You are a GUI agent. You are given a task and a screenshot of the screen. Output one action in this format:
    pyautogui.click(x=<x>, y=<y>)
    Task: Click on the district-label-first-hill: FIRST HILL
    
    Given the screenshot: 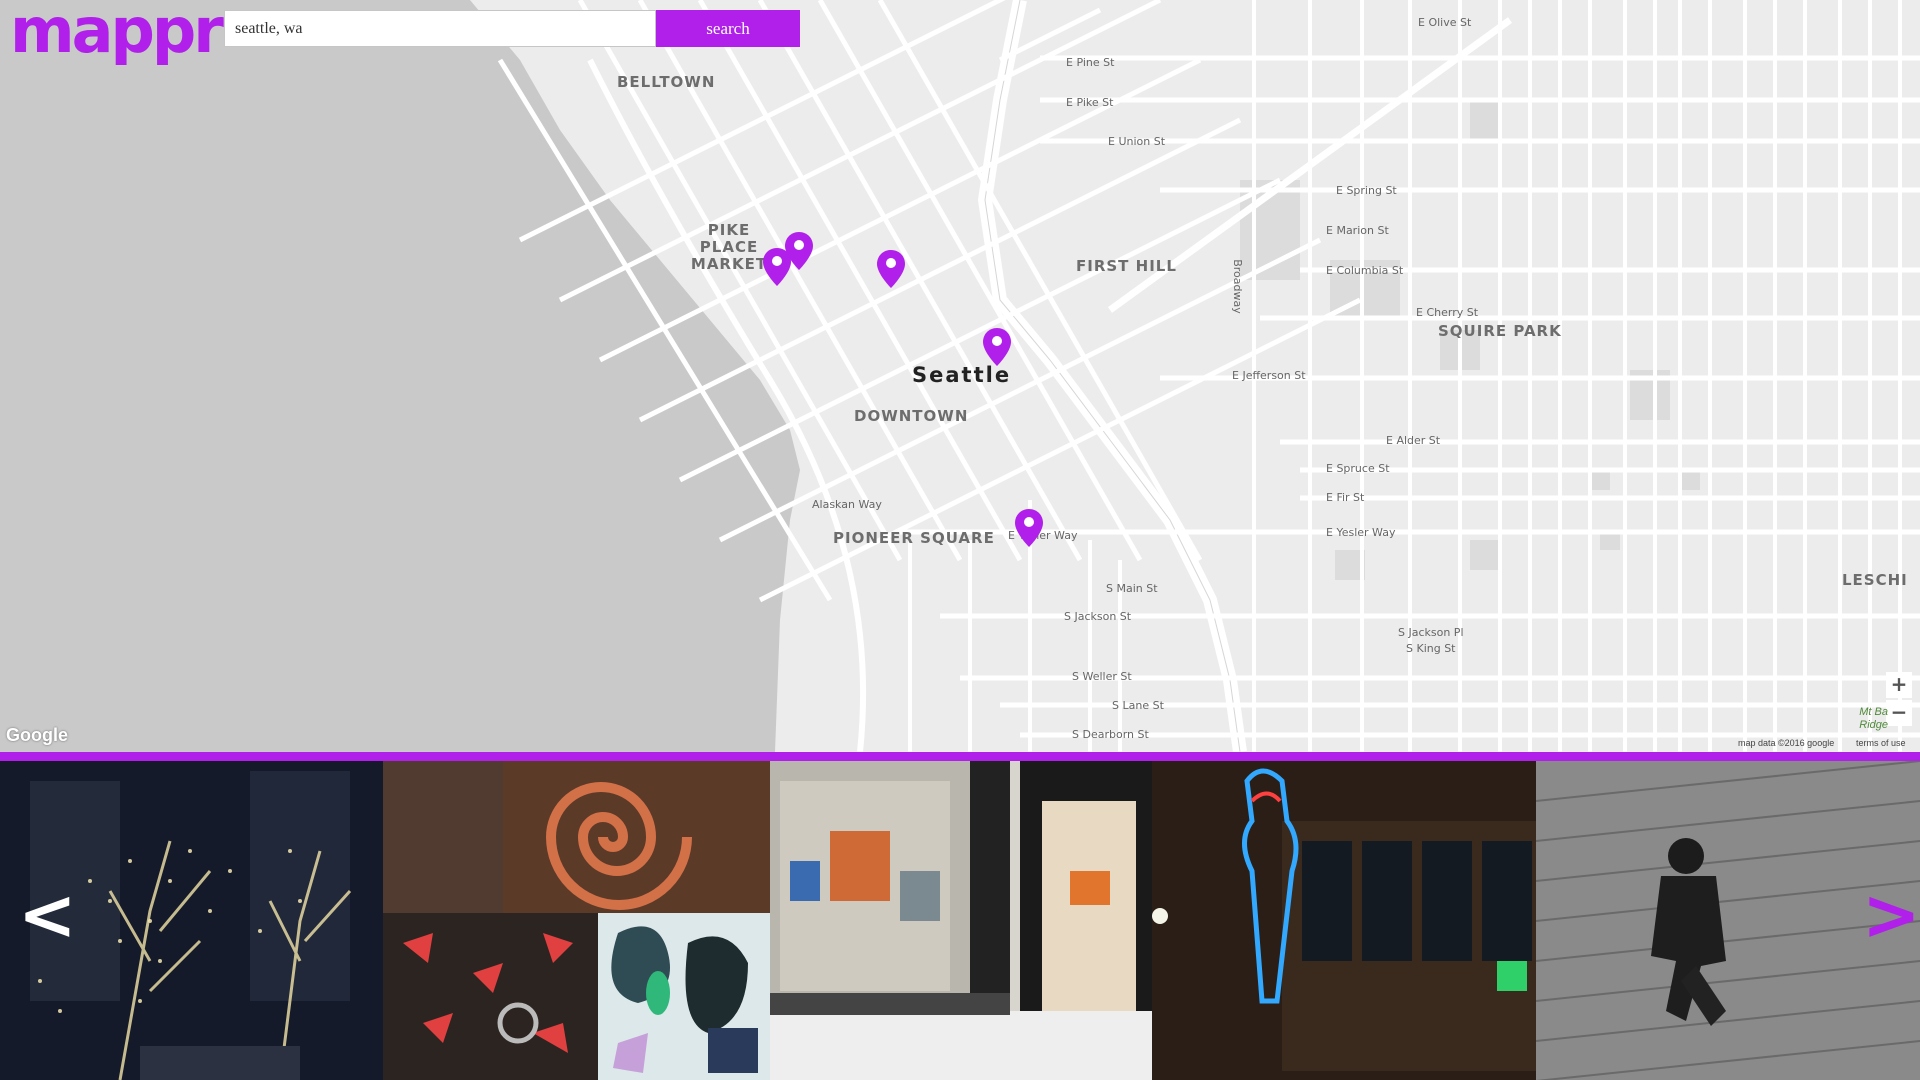 What is the action you would take?
    pyautogui.click(x=1126, y=266)
    